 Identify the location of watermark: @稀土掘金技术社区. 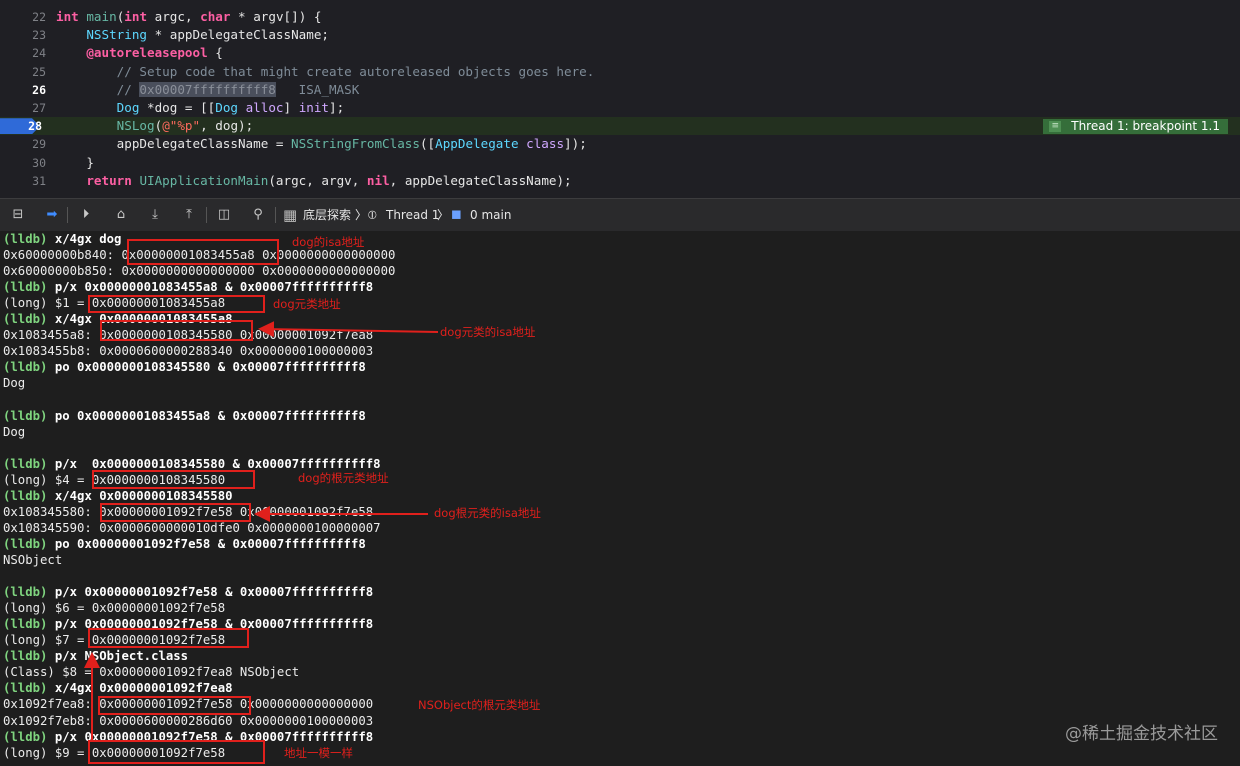
(1141, 734).